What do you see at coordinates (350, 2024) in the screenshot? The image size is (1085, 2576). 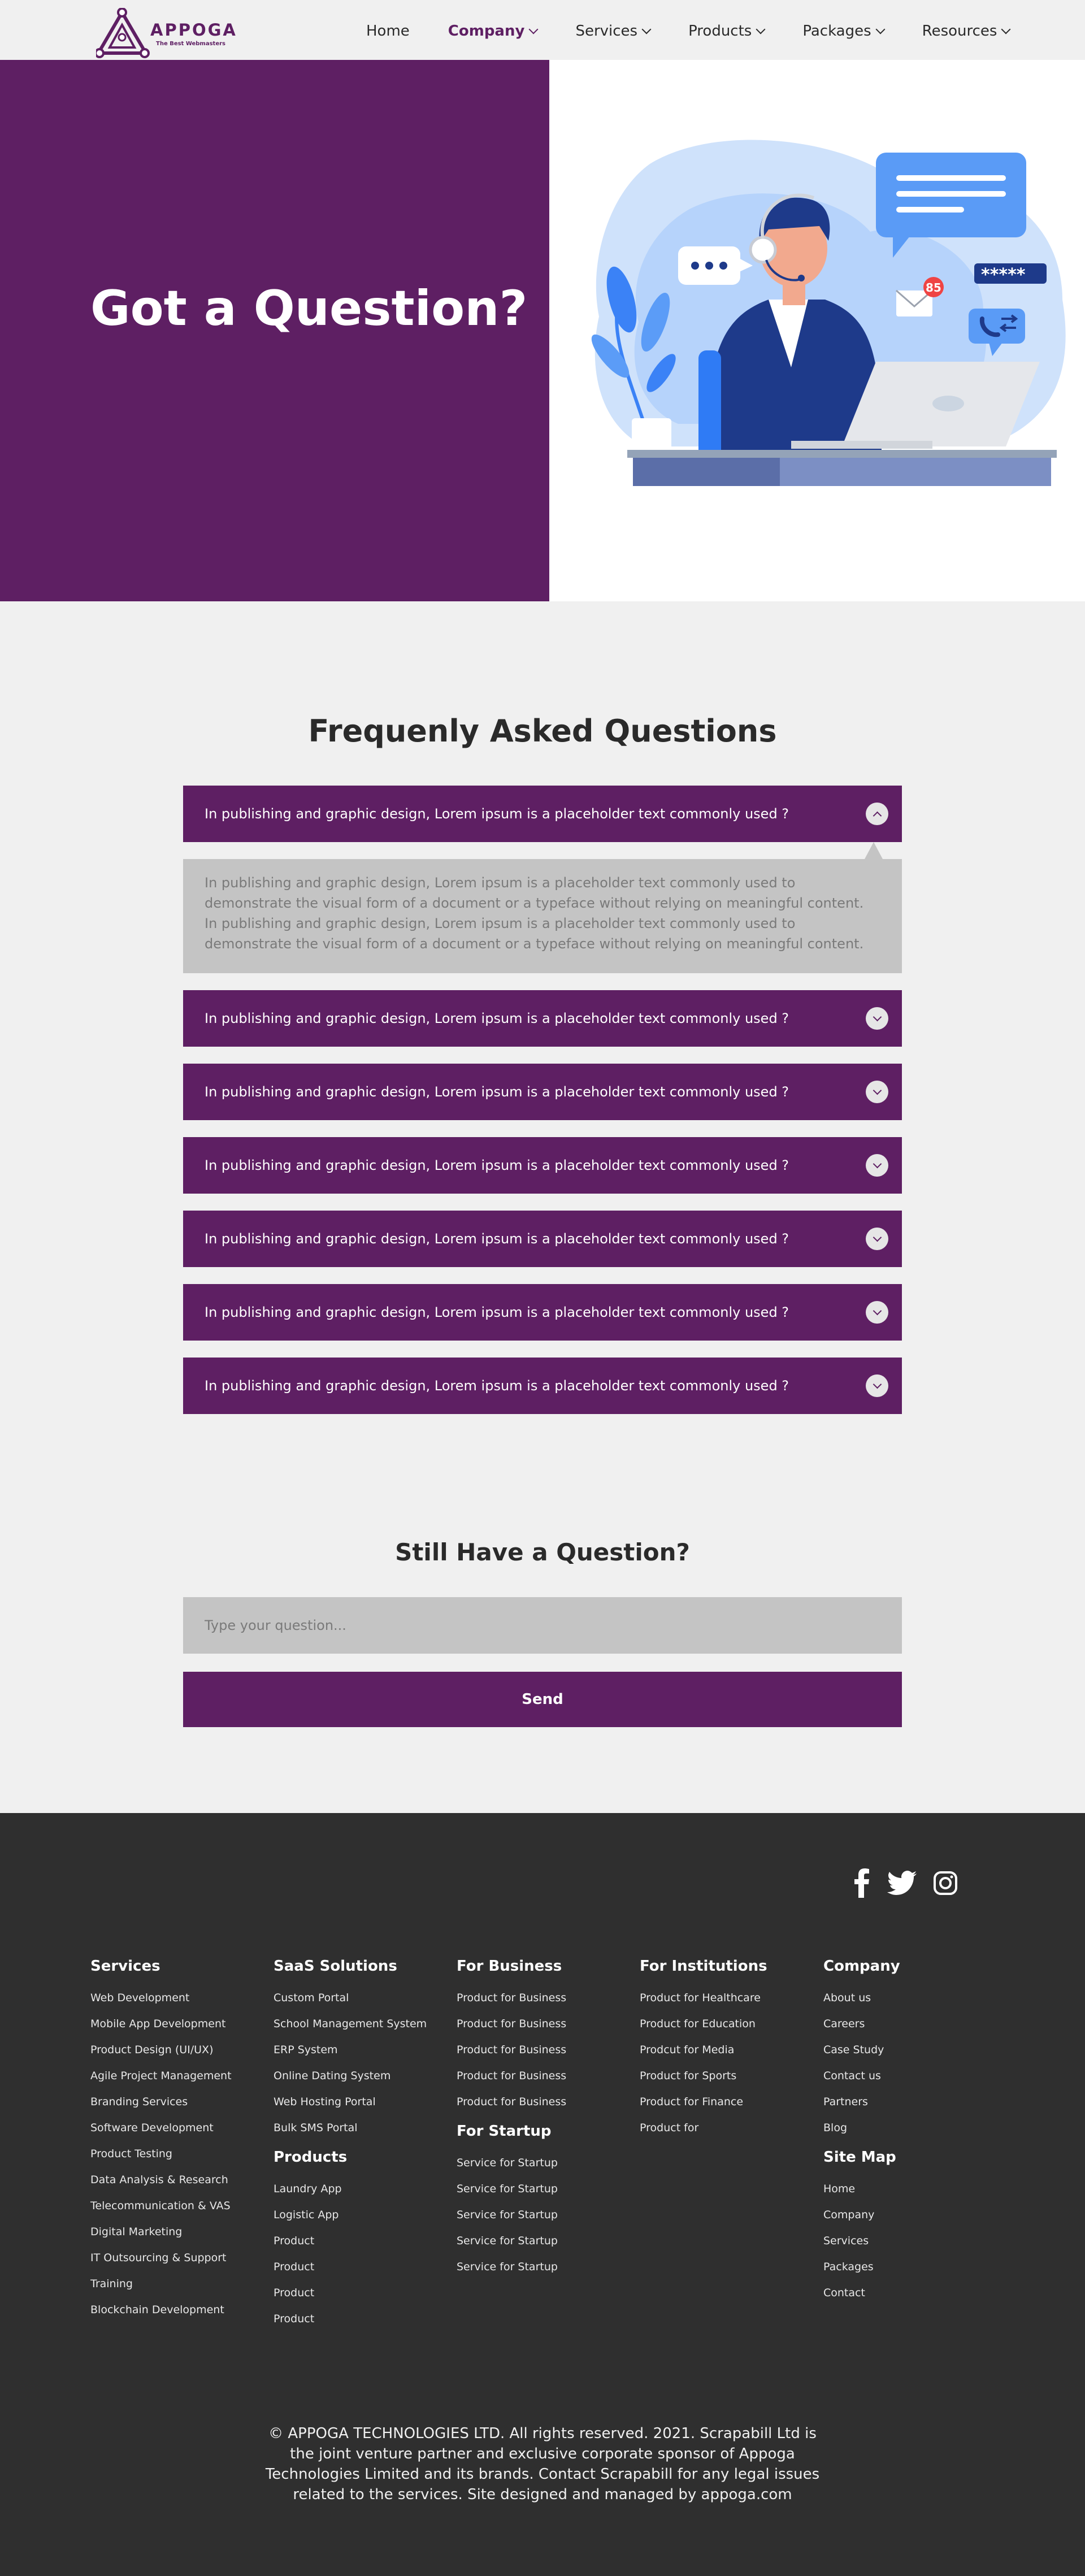 I see `footer-link: School Management System` at bounding box center [350, 2024].